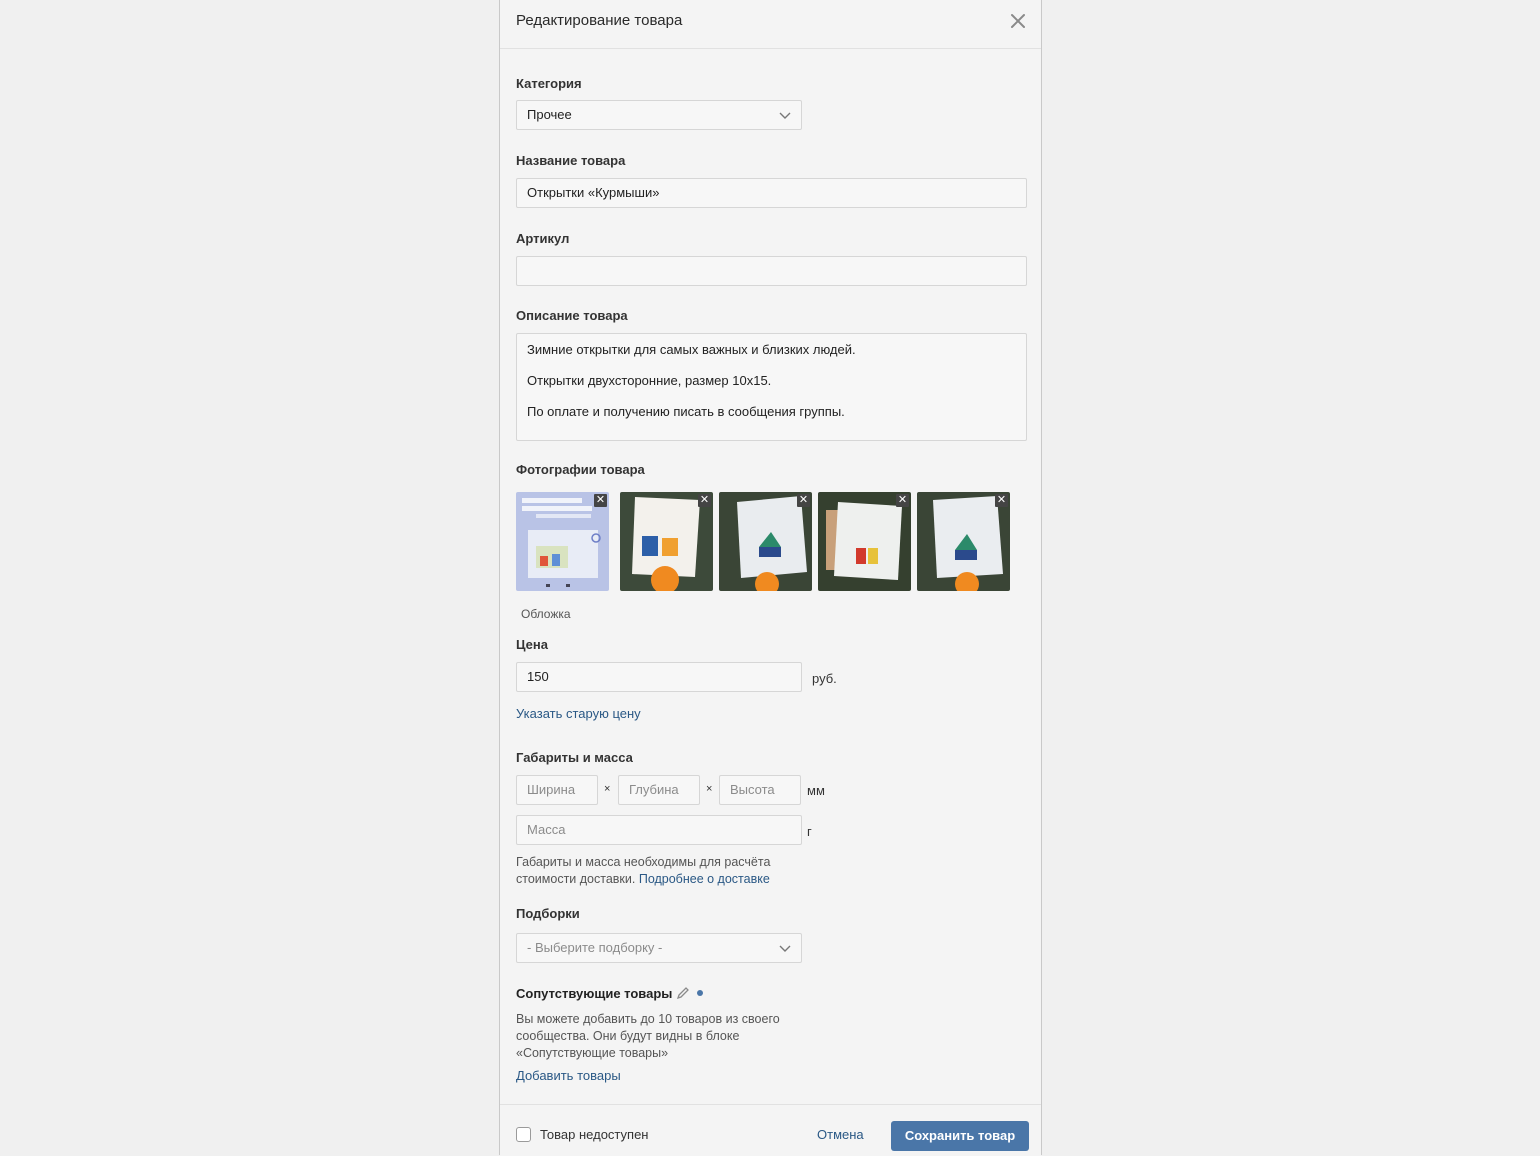 The width and height of the screenshot is (1540, 1156). What do you see at coordinates (538, 676) in the screenshot?
I see `price-value: 150` at bounding box center [538, 676].